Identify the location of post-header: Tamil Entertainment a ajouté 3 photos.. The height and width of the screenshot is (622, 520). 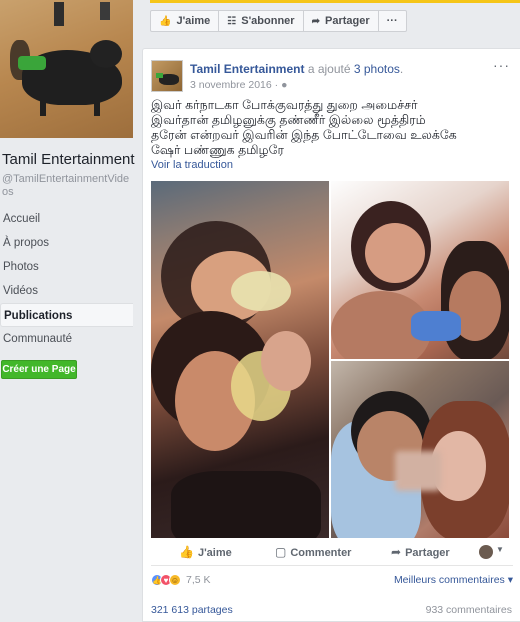
(296, 69).